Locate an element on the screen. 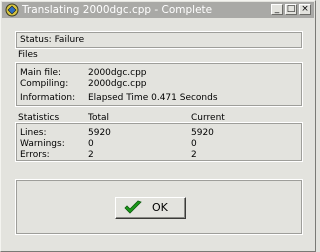  minimize-icon: _ is located at coordinates (277, 9).